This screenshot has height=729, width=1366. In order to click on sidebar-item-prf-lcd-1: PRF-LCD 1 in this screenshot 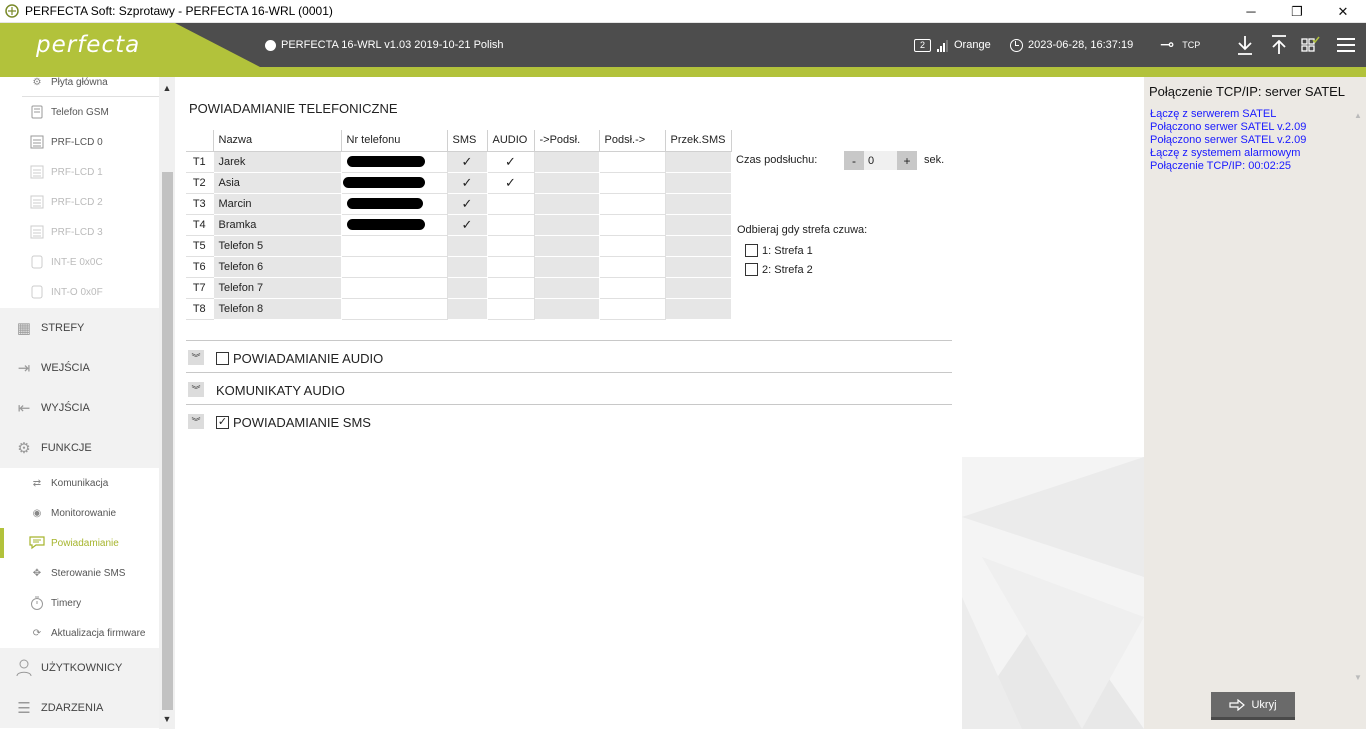, I will do `click(79, 172)`.